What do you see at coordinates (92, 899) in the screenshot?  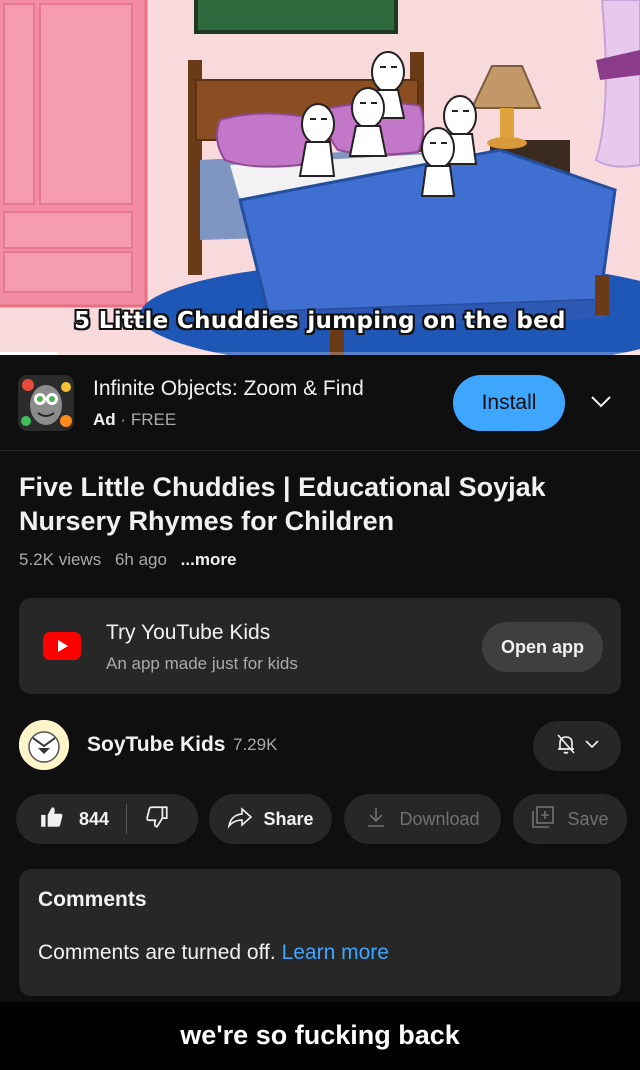 I see `comments-heading: Comments` at bounding box center [92, 899].